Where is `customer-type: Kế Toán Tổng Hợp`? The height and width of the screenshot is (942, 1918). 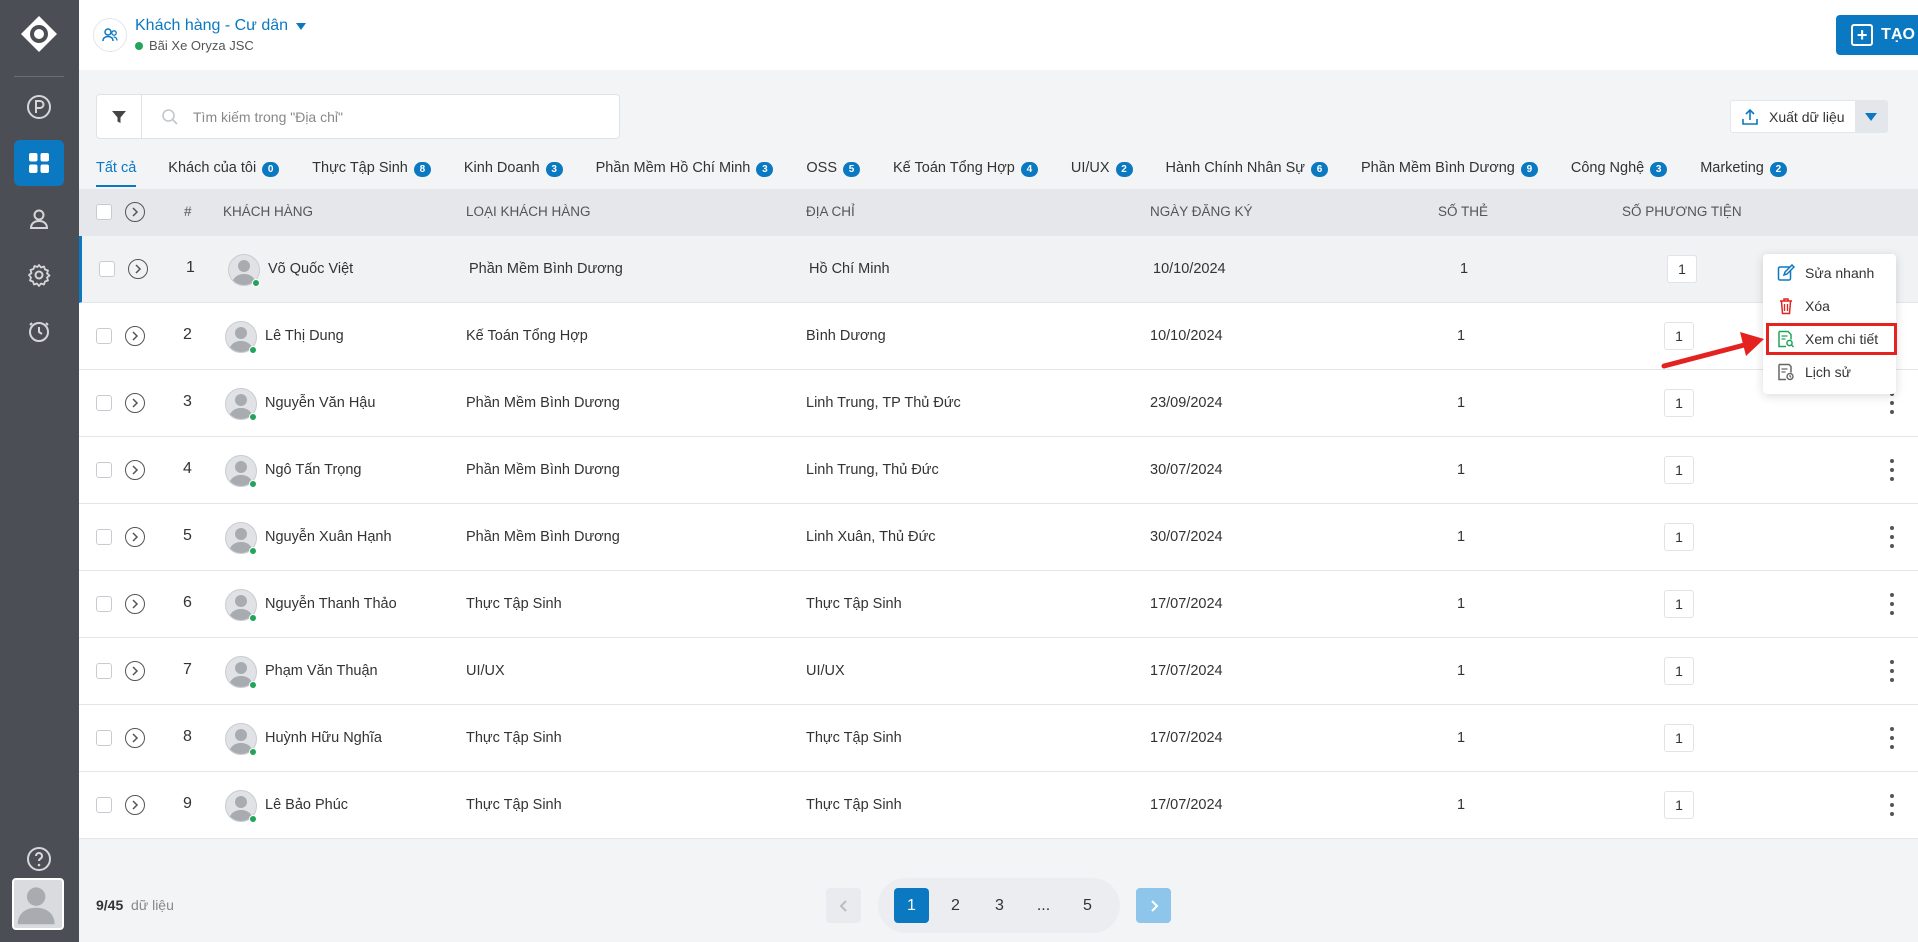 customer-type: Kế Toán Tổng Hợp is located at coordinates (527, 336).